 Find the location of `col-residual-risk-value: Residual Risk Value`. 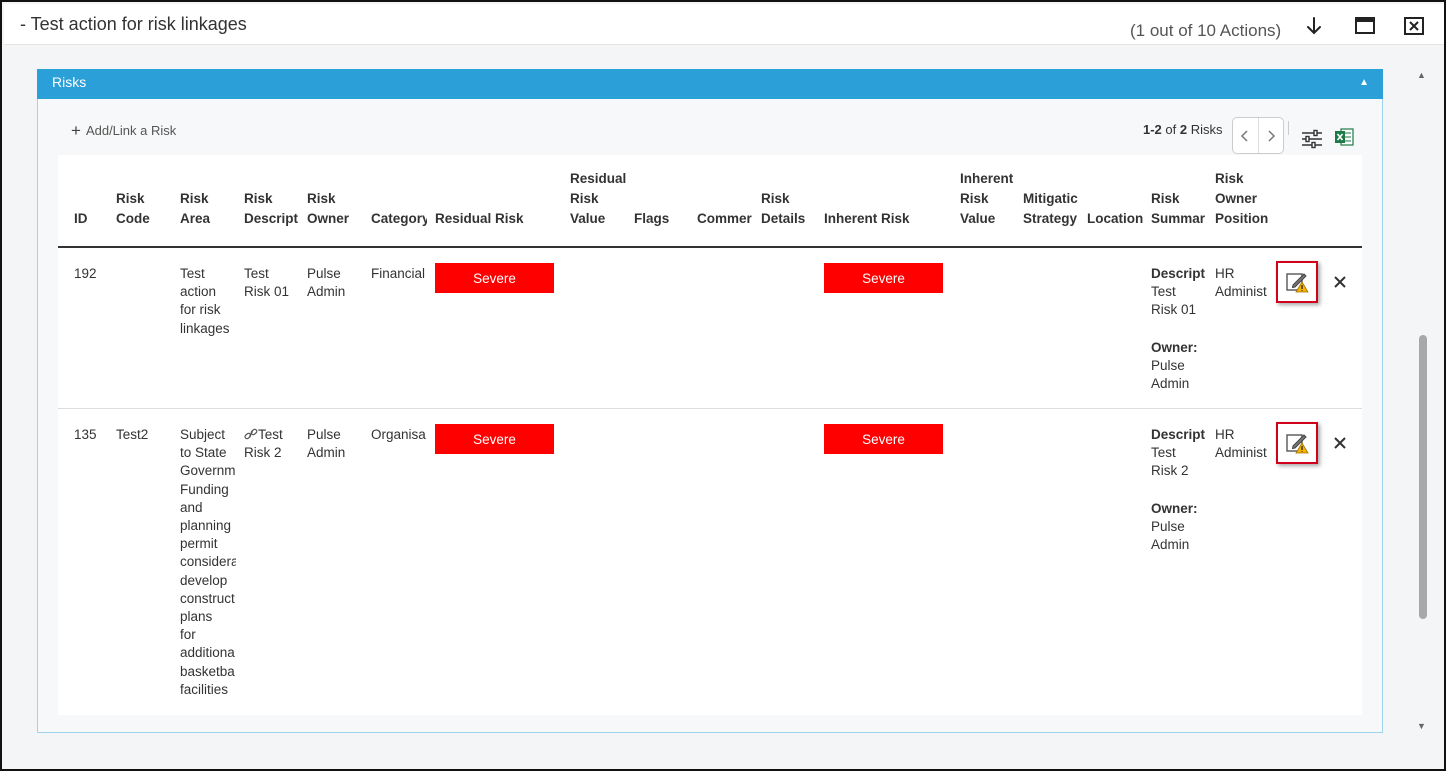

col-residual-risk-value: Residual Risk Value is located at coordinates (600, 199).